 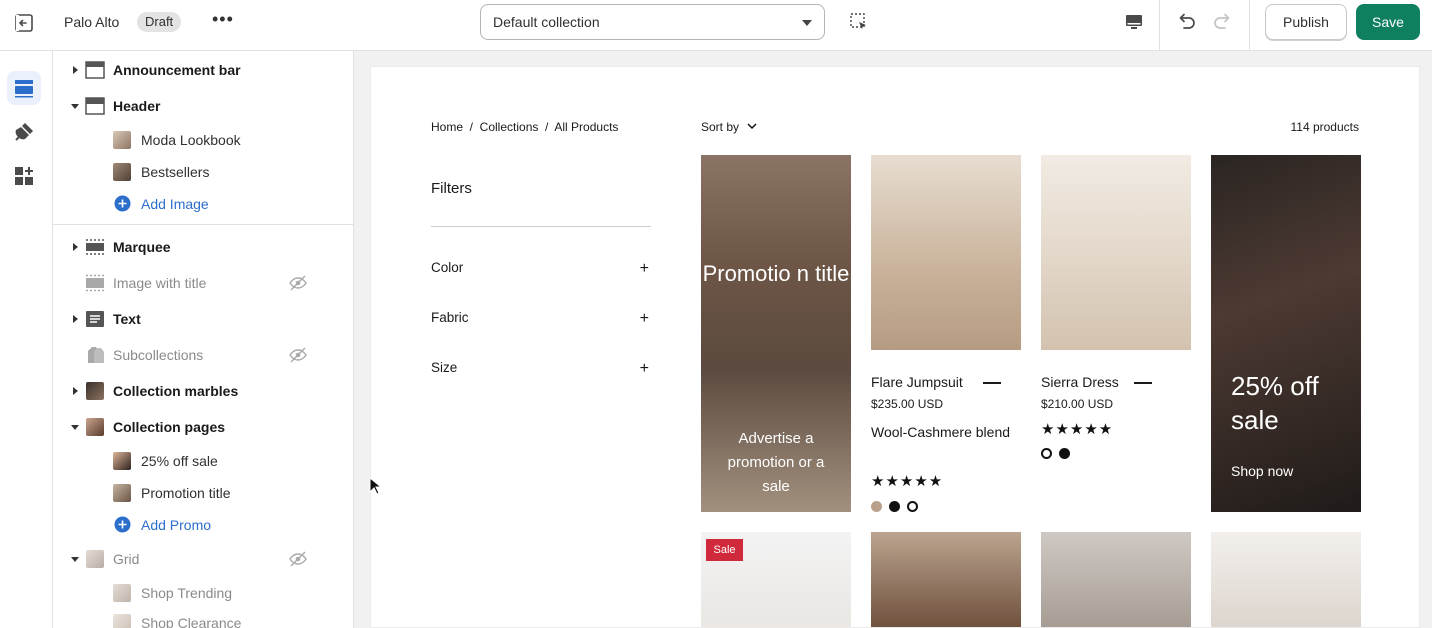 What do you see at coordinates (187, 593) in the screenshot?
I see `block-label: Shop Trending` at bounding box center [187, 593].